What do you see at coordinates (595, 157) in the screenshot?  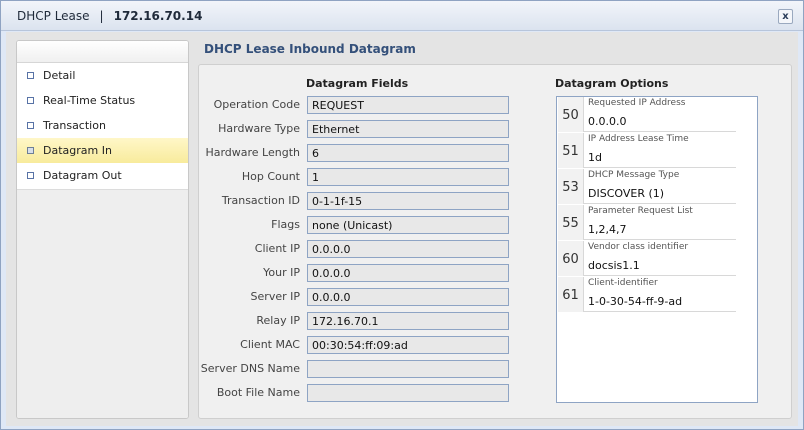 I see `option-value: 1d` at bounding box center [595, 157].